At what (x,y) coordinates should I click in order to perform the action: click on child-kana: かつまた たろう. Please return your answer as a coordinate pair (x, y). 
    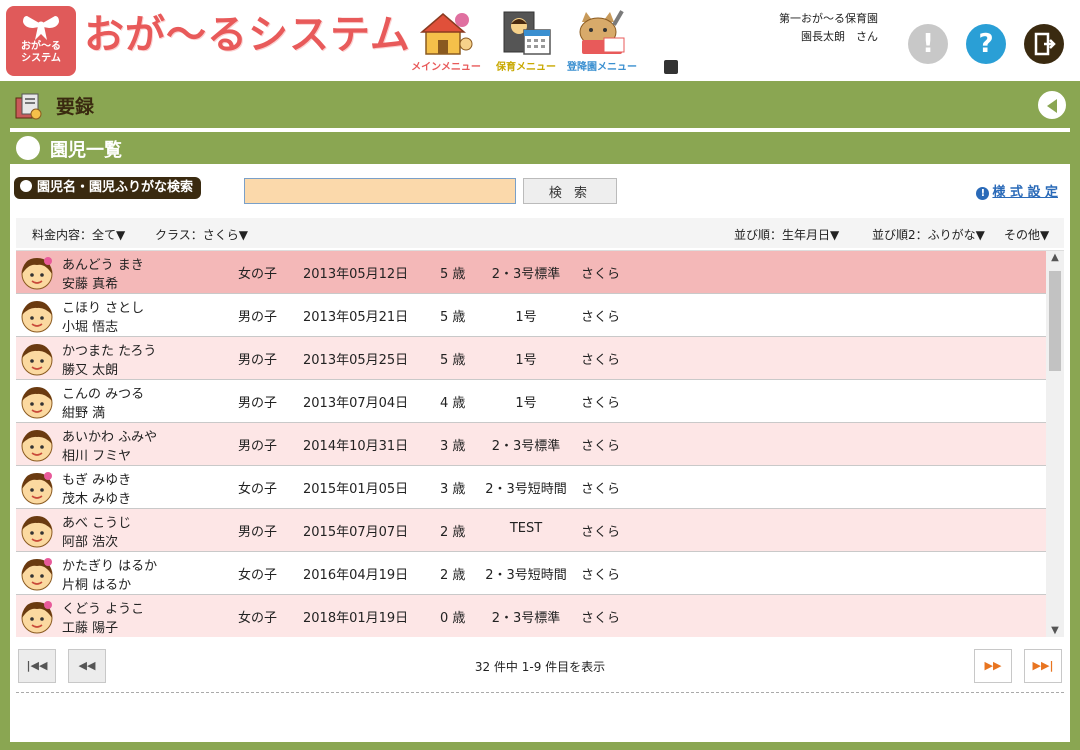
    Looking at the image, I should click on (109, 351).